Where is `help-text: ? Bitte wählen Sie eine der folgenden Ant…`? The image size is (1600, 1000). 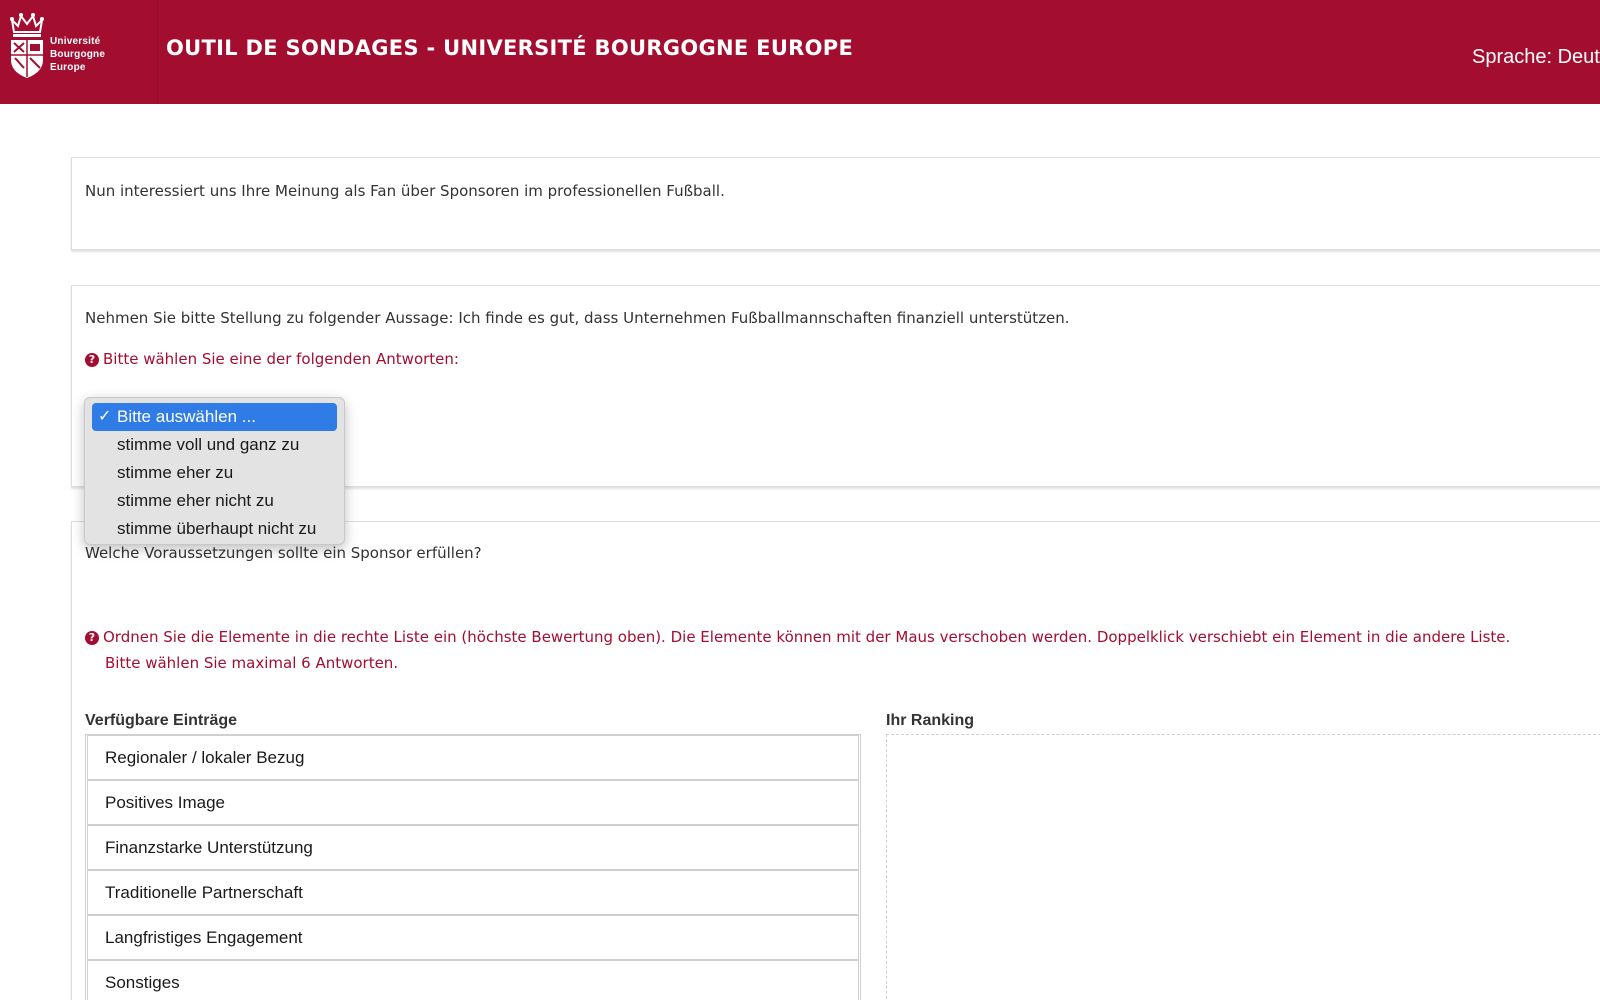
help-text: ? Bitte wählen Sie eine der folgenden Ant… is located at coordinates (272, 359).